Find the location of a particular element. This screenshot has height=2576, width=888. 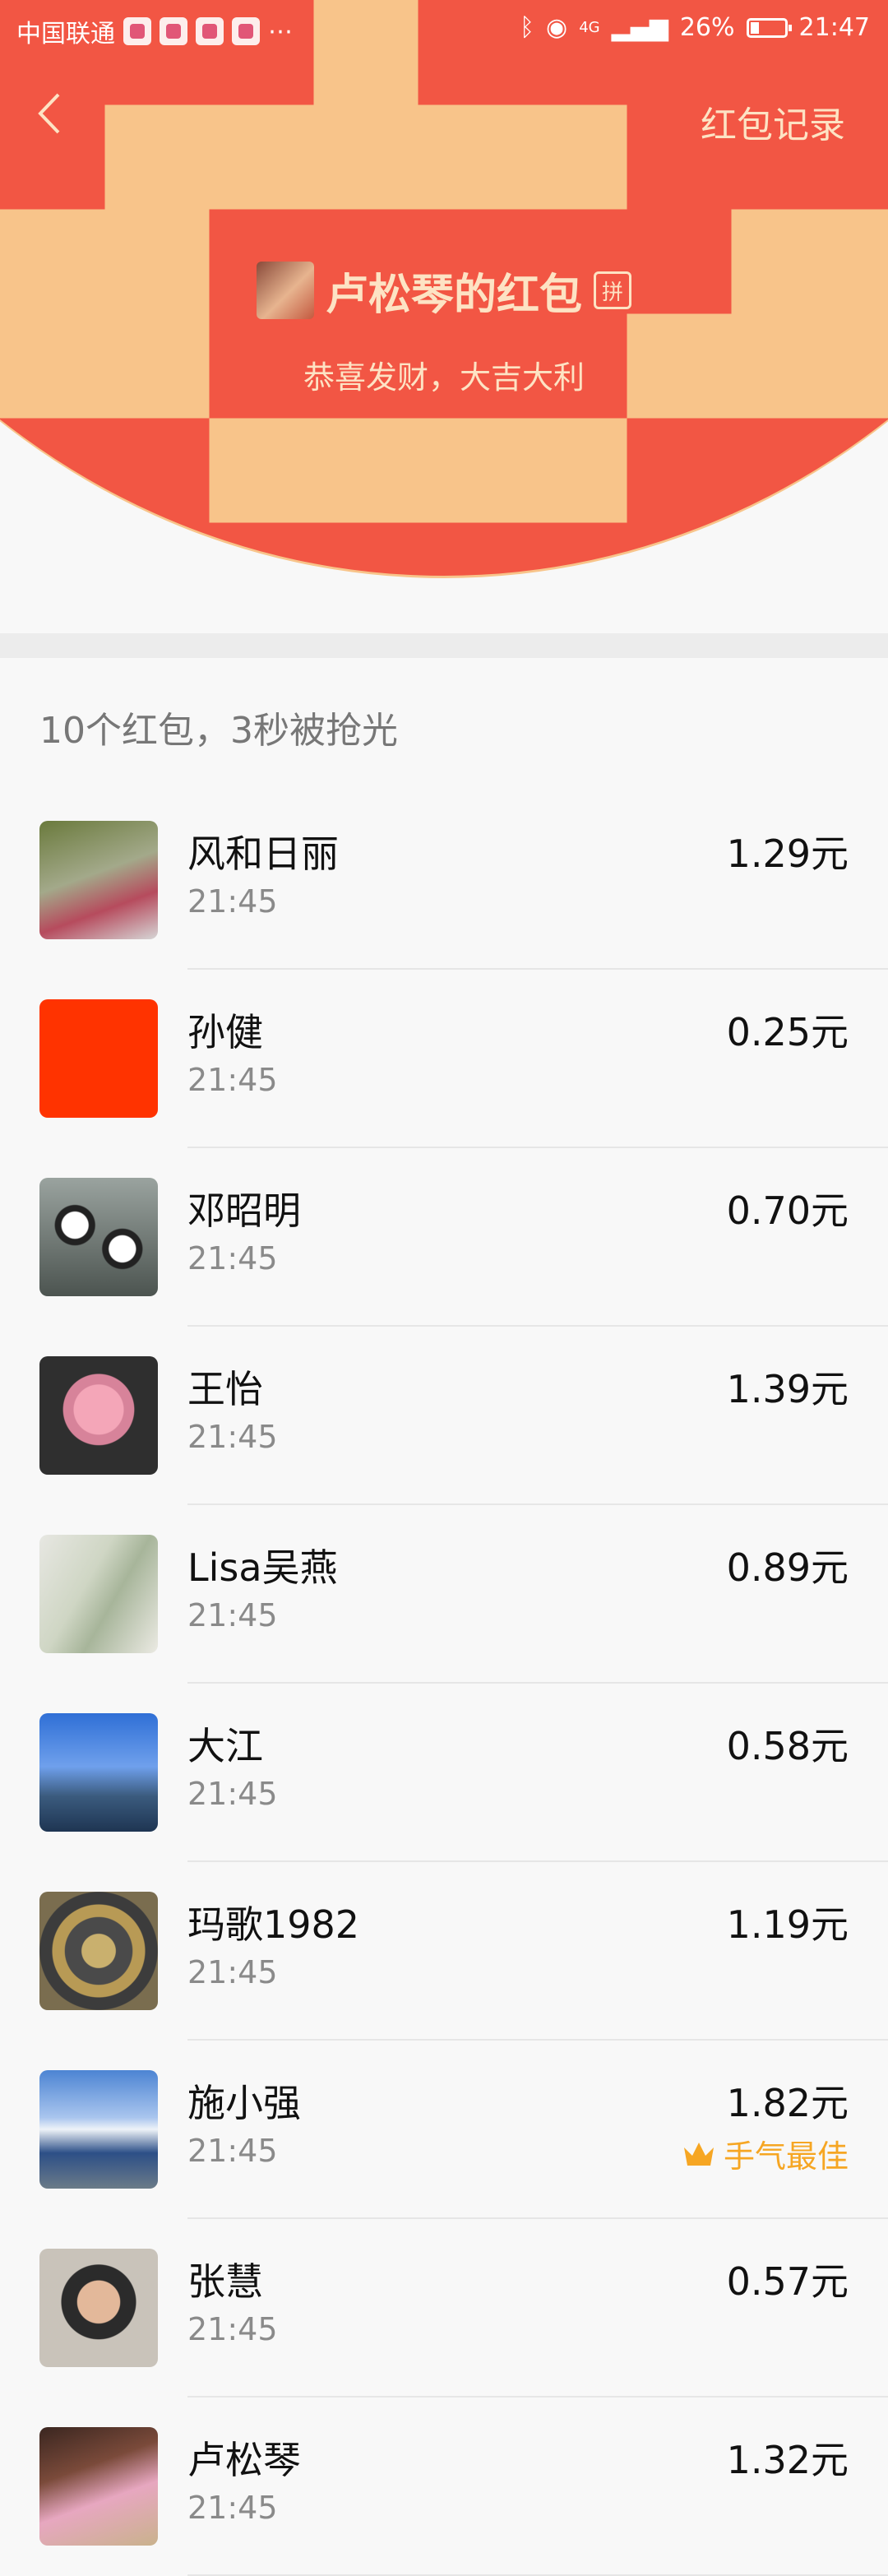

status-bar: 中国联通 ⋯ ᛒ ◉ 4G ▂▄▆ 26% 21:47 is located at coordinates (444, 29).